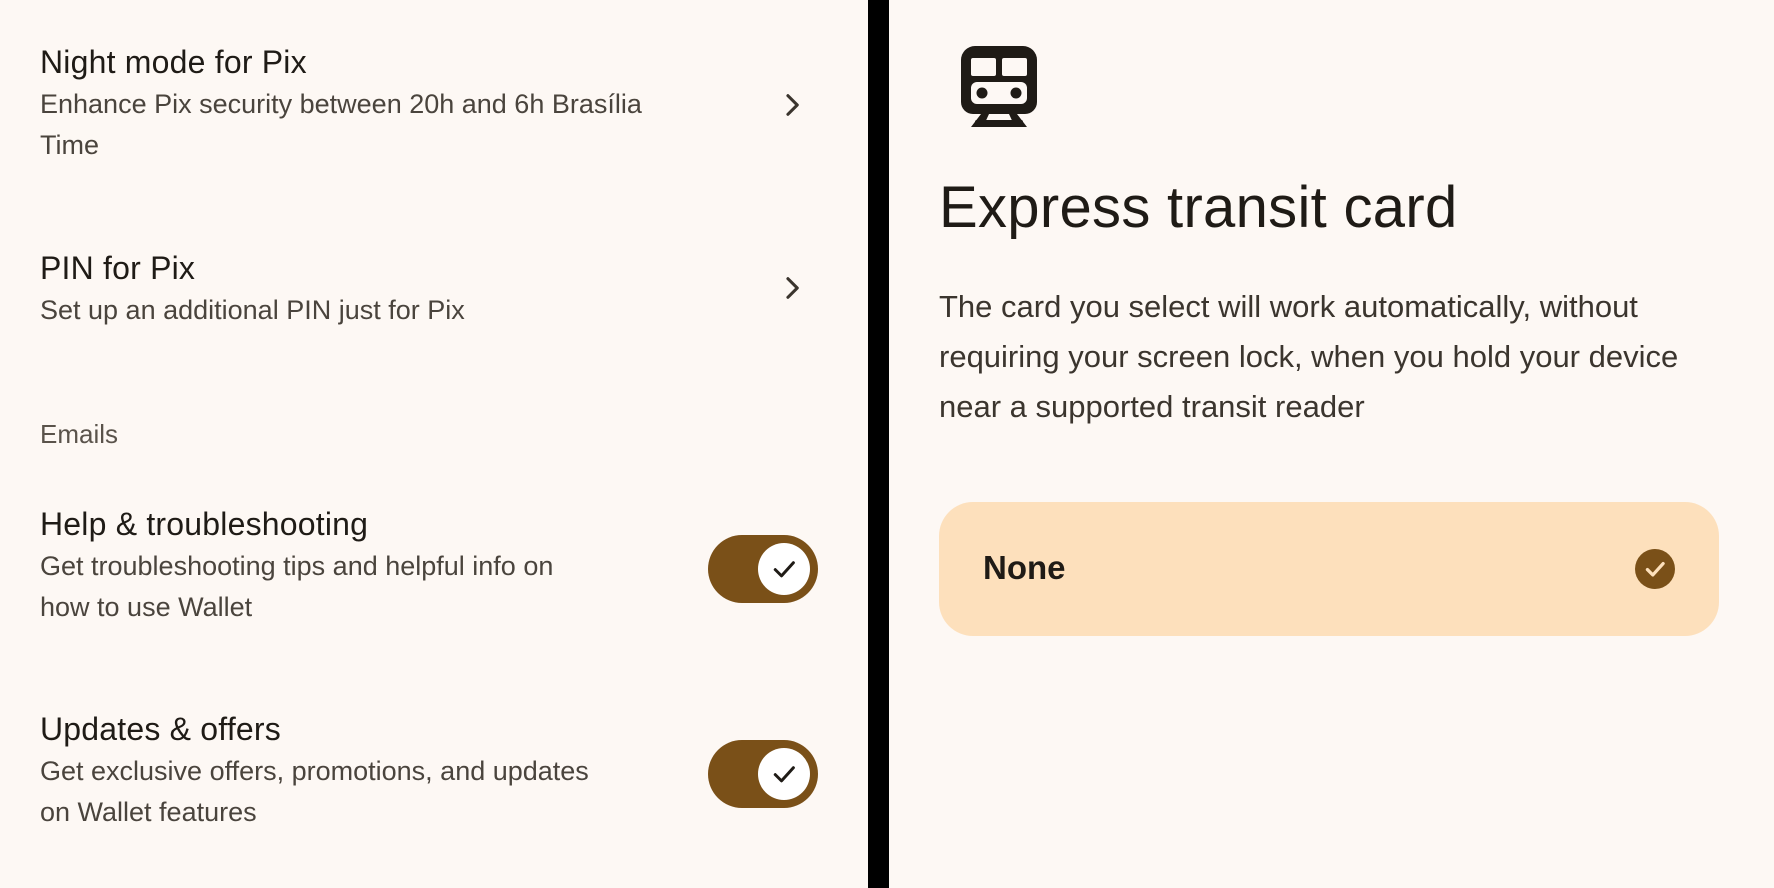 The width and height of the screenshot is (1774, 888). I want to click on updates-offers-title: Updates & offers, so click(160, 729).